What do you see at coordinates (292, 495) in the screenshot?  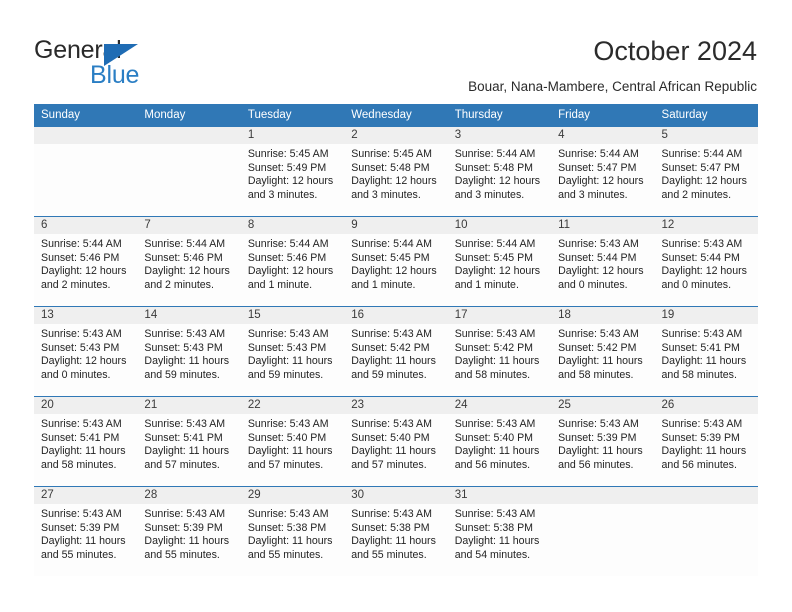 I see `day-number: 29` at bounding box center [292, 495].